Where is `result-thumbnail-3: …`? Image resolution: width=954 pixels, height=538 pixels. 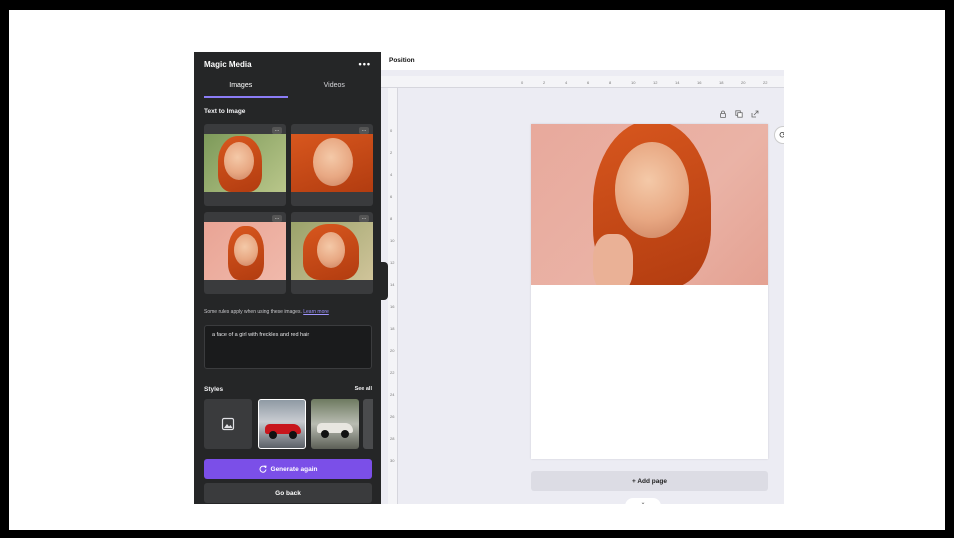
result-thumbnail-3: … is located at coordinates (245, 253).